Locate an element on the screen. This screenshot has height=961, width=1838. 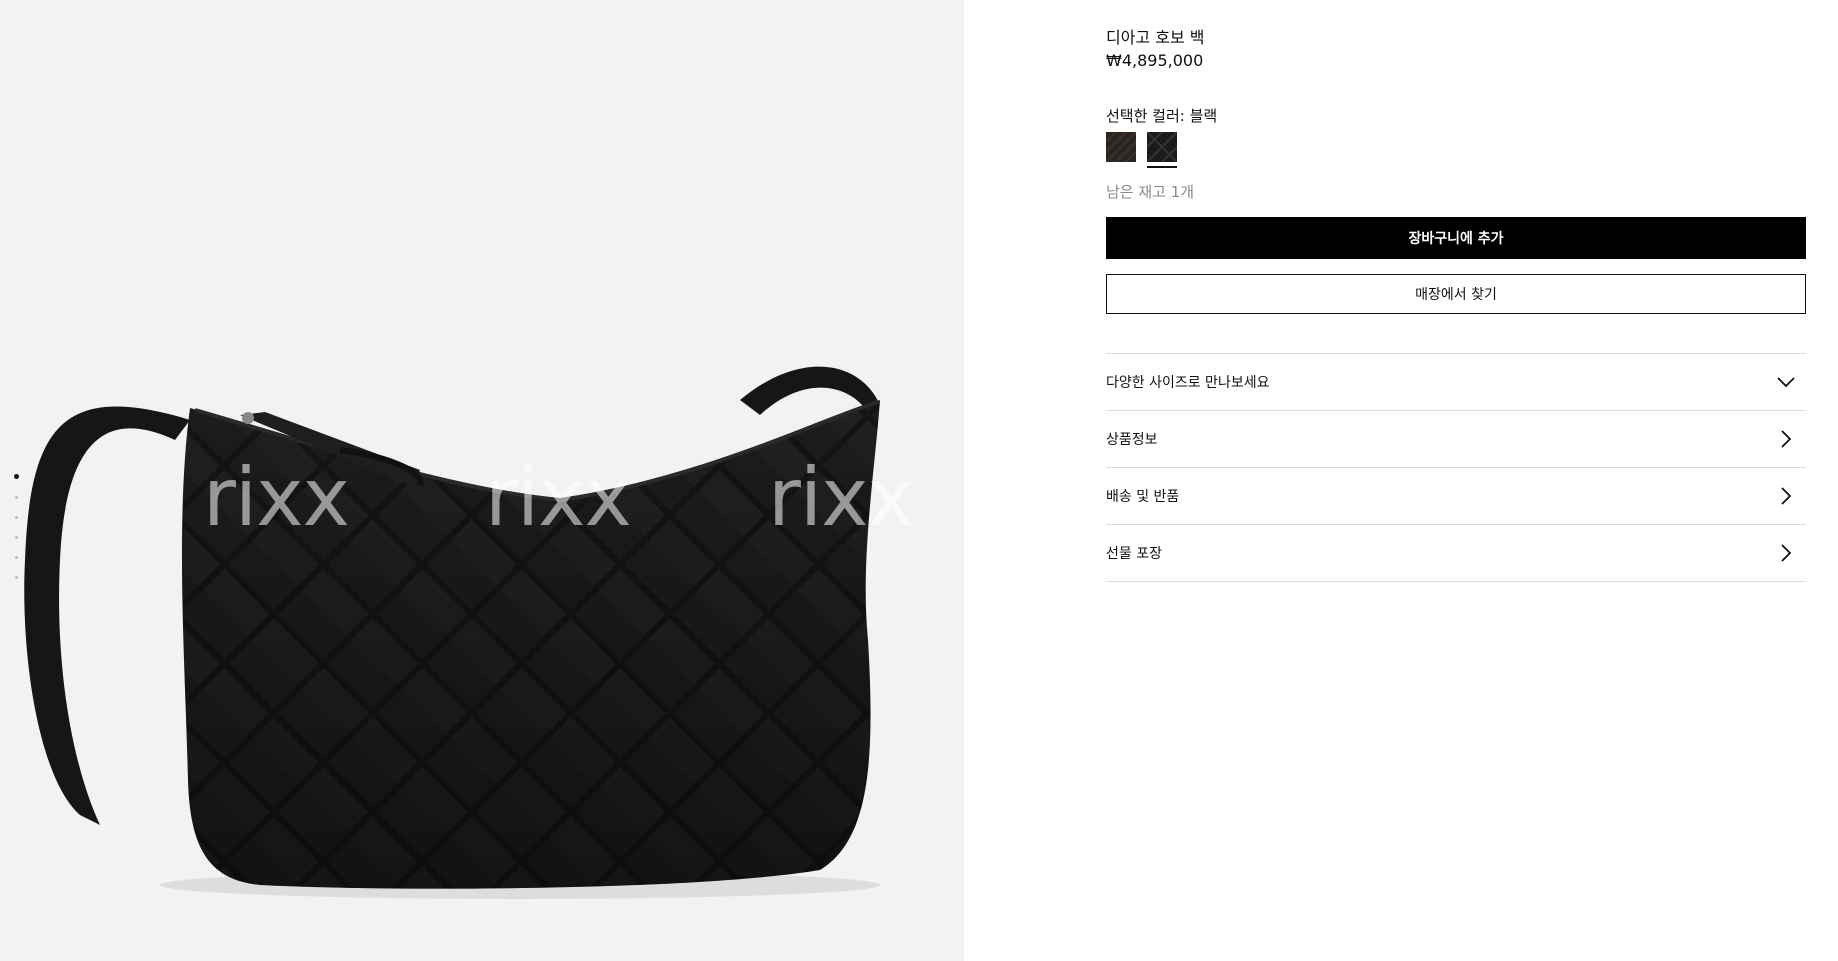
add-to-cart-button: 장바구니에 추가 is located at coordinates (1456, 238).